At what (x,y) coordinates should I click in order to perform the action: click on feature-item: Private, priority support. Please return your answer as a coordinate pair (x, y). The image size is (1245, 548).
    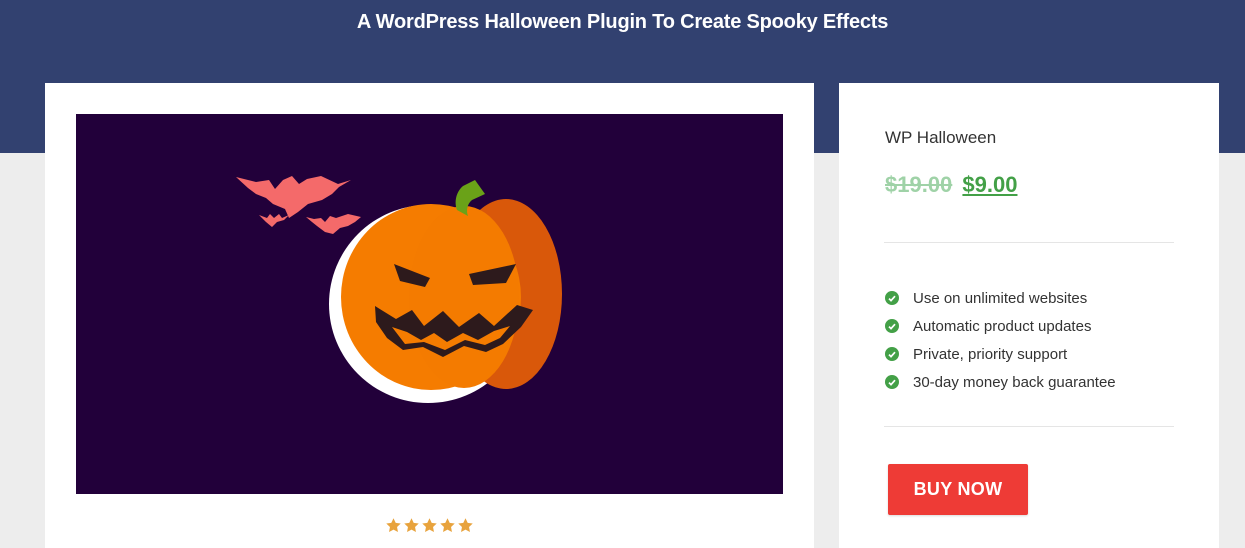
    Looking at the image, I should click on (1000, 354).